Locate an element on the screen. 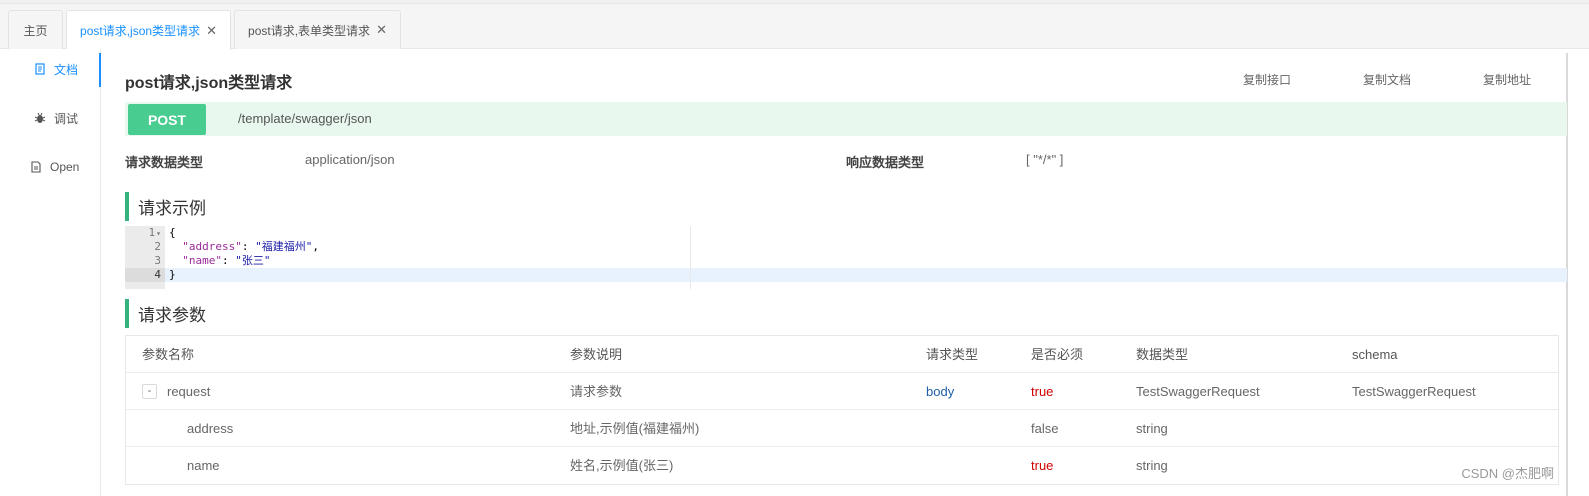  param-desc: 请求参数 is located at coordinates (596, 391).